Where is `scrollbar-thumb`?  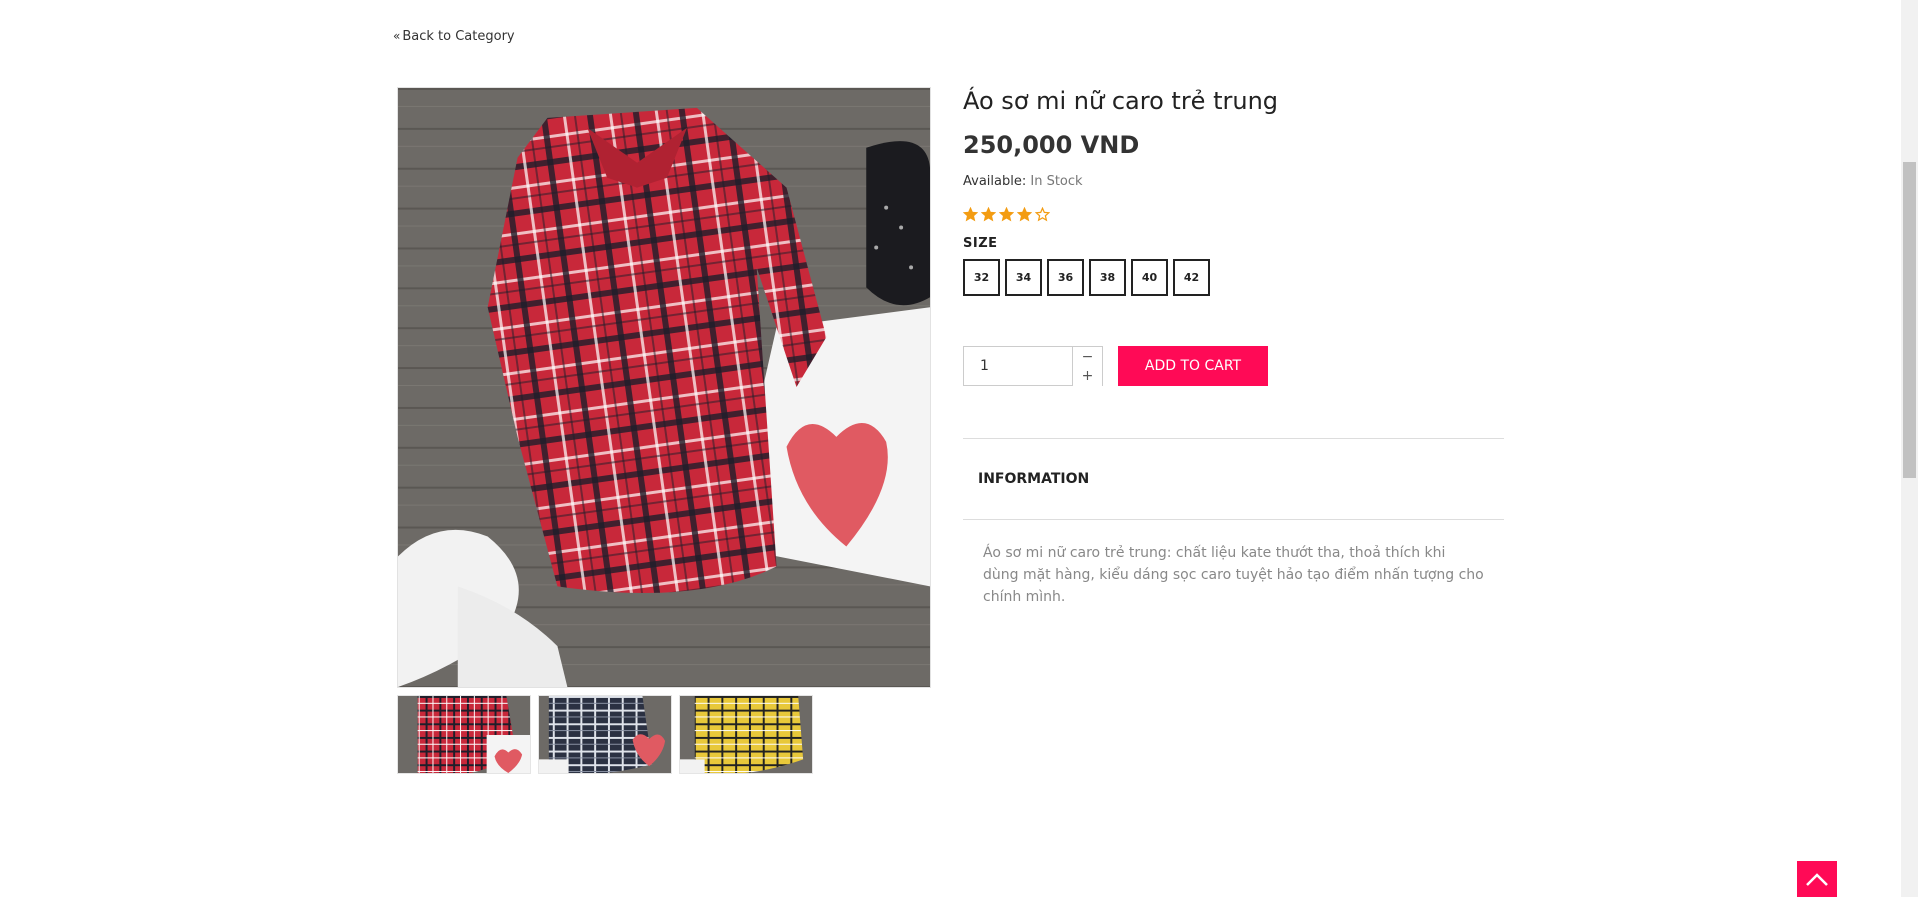 scrollbar-thumb is located at coordinates (1909, 320).